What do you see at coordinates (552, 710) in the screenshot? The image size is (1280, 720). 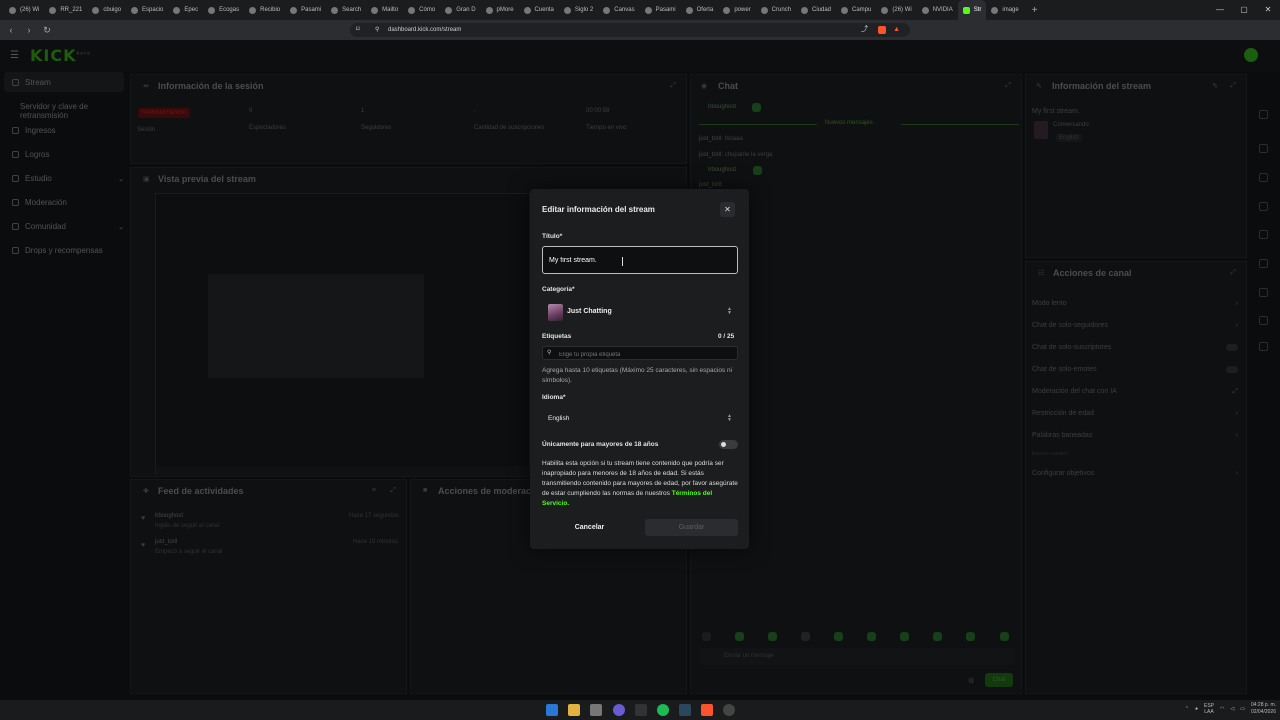 I see `windows-start-icon` at bounding box center [552, 710].